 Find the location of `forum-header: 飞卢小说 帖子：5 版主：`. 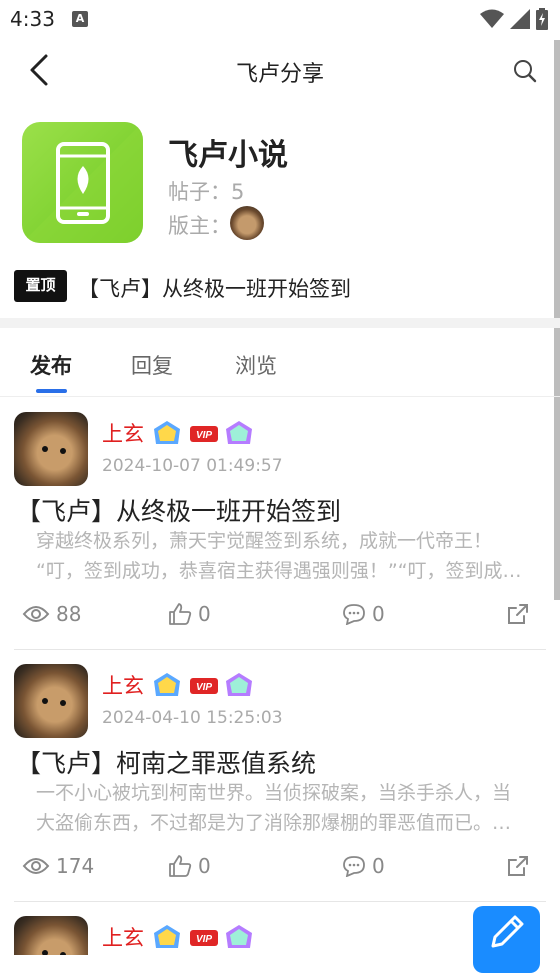

forum-header: 飞卢小说 帖子：5 版主： is located at coordinates (280, 182).